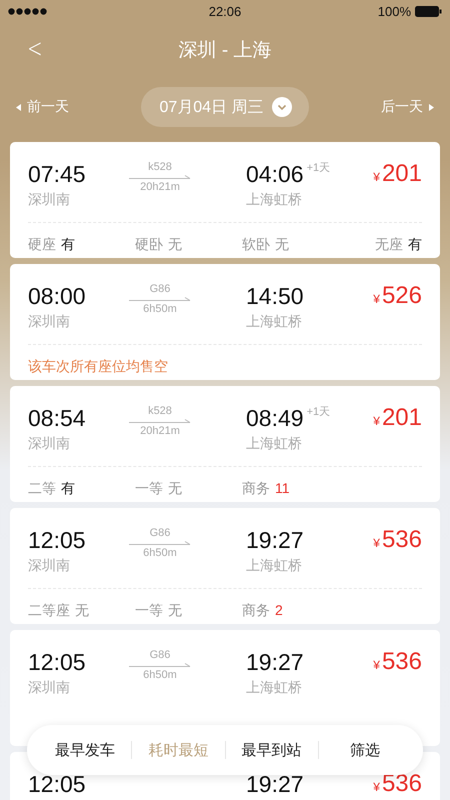 Image resolution: width=450 pixels, height=800 pixels. What do you see at coordinates (407, 107) in the screenshot?
I see `next-day-link: 后一天` at bounding box center [407, 107].